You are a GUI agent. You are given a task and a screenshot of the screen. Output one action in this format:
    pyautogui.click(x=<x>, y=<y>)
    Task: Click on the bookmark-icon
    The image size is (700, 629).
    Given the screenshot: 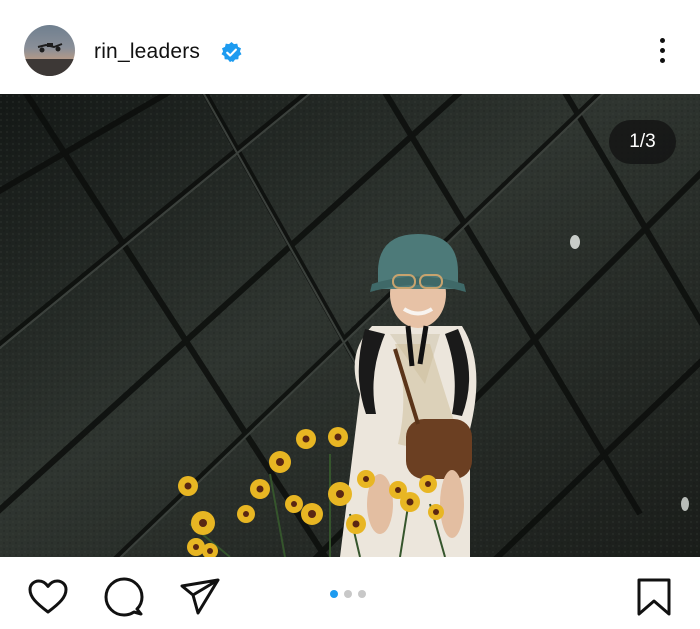 What is the action you would take?
    pyautogui.click(x=654, y=597)
    